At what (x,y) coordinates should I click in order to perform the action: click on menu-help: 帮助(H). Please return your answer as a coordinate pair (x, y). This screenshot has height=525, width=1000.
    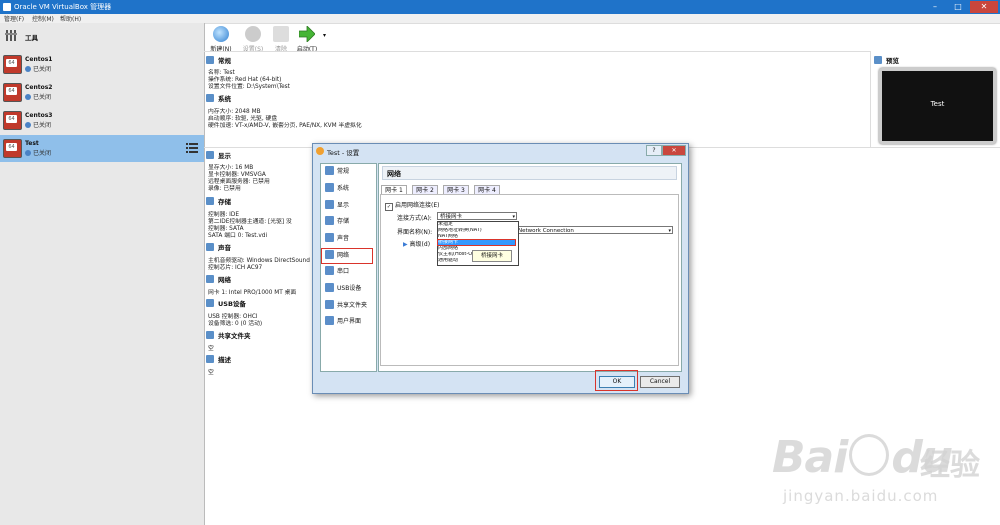
    Looking at the image, I should click on (70, 18).